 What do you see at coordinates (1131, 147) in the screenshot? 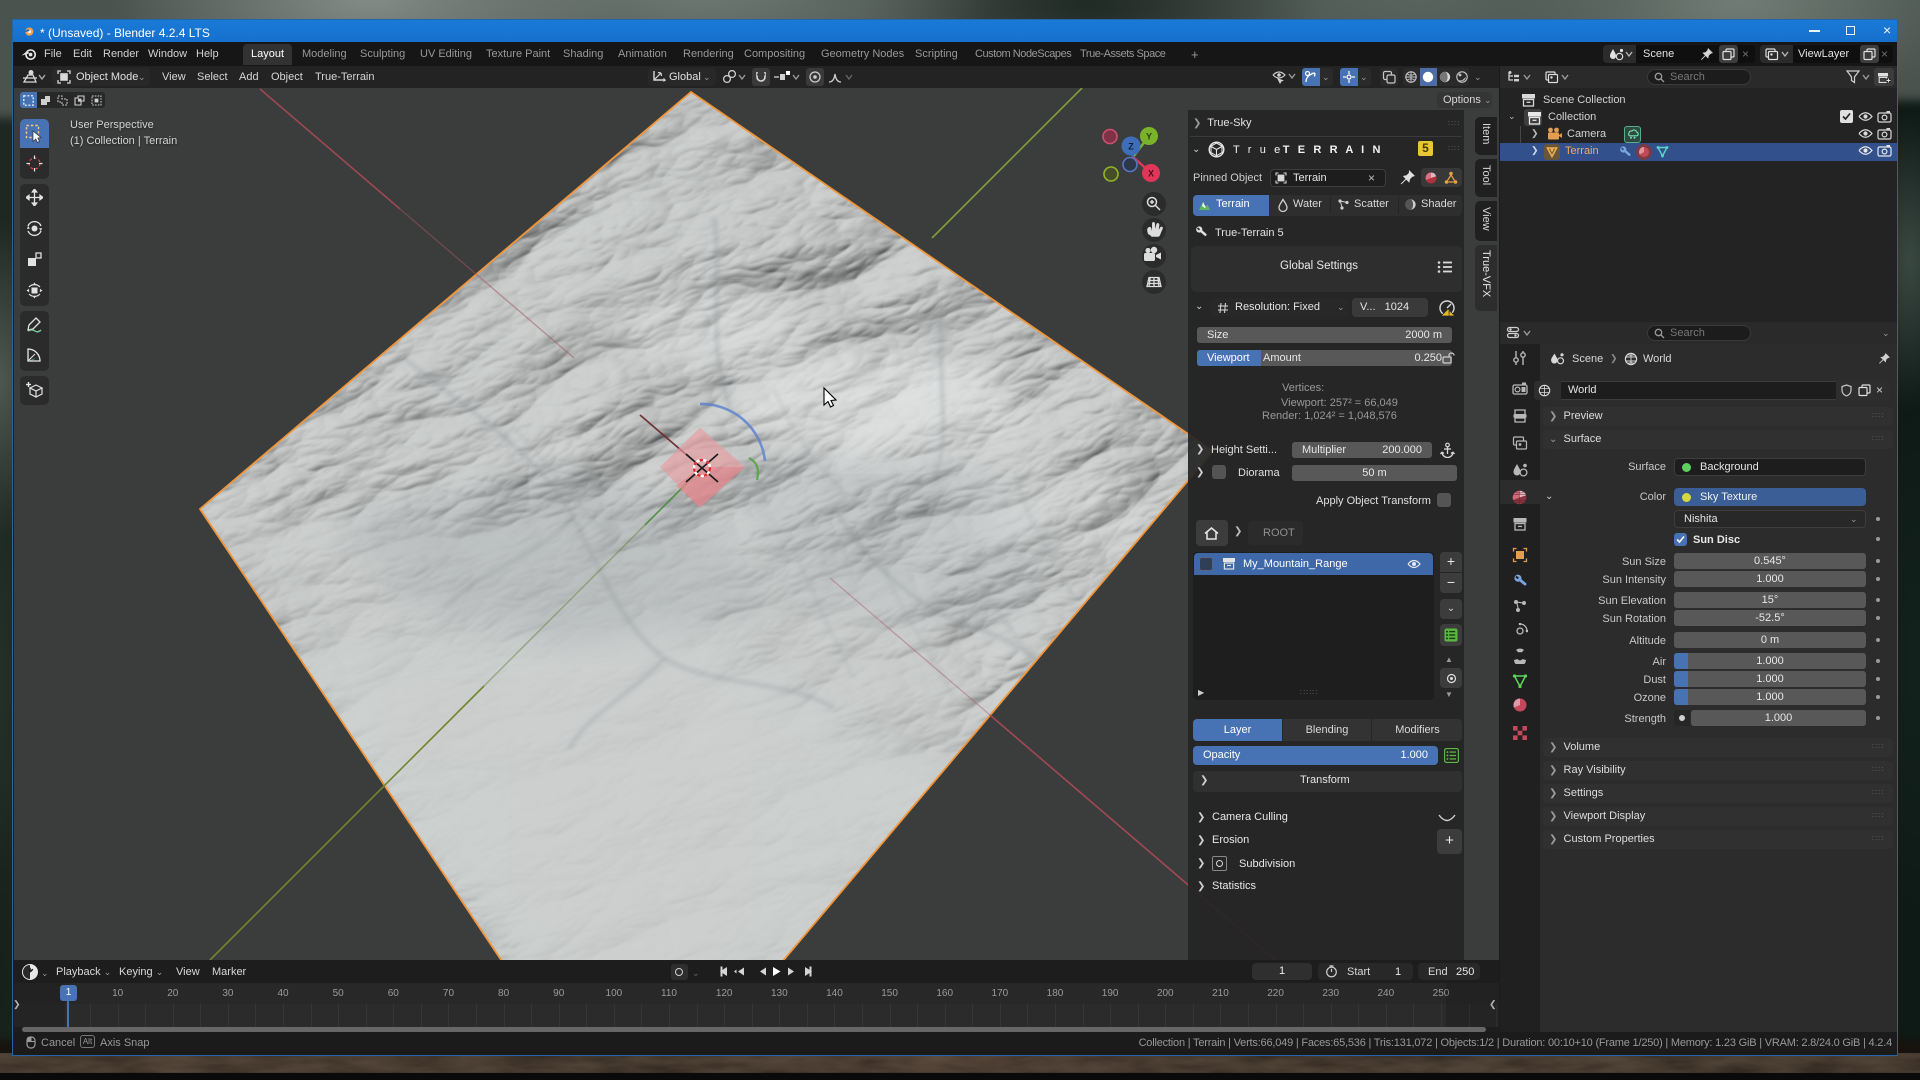
I see `svg-text: Z` at bounding box center [1131, 147].